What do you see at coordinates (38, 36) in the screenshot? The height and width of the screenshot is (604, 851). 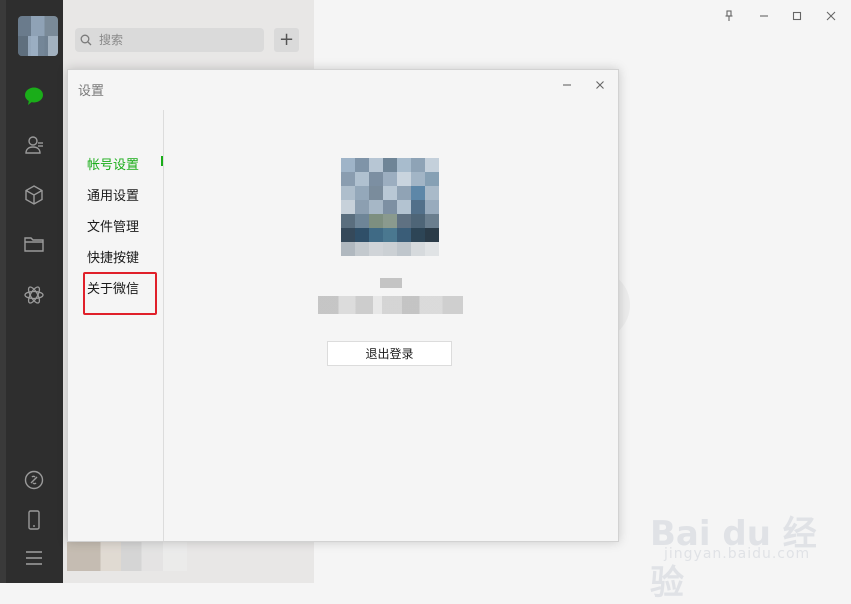 I see `user-avatar` at bounding box center [38, 36].